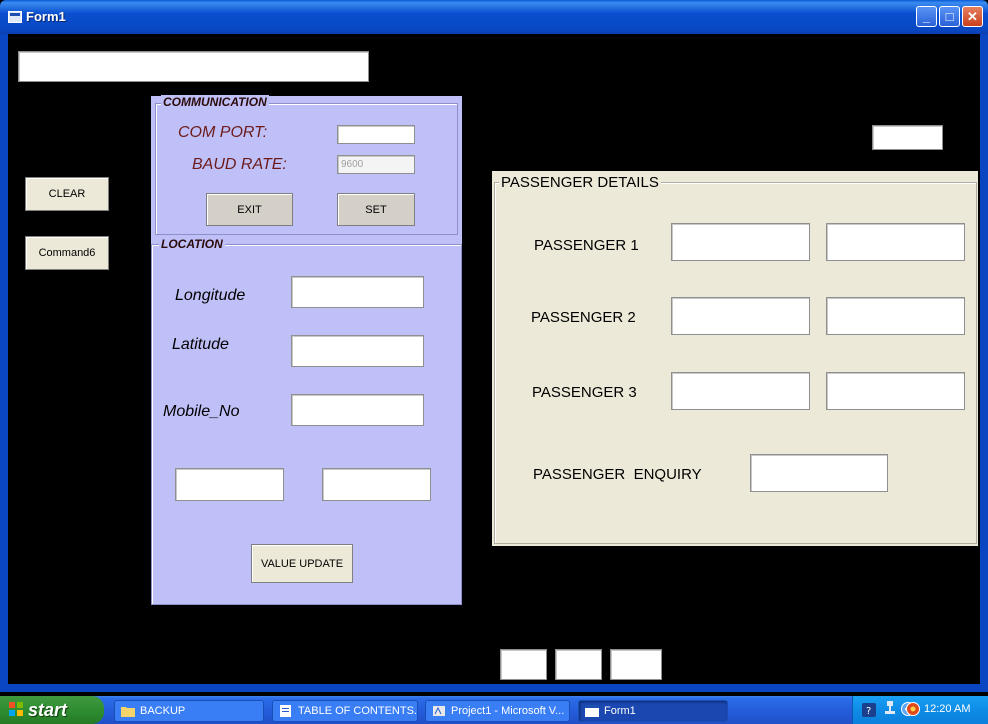  I want to click on mobile-no-label: Mobile_No, so click(201, 411).